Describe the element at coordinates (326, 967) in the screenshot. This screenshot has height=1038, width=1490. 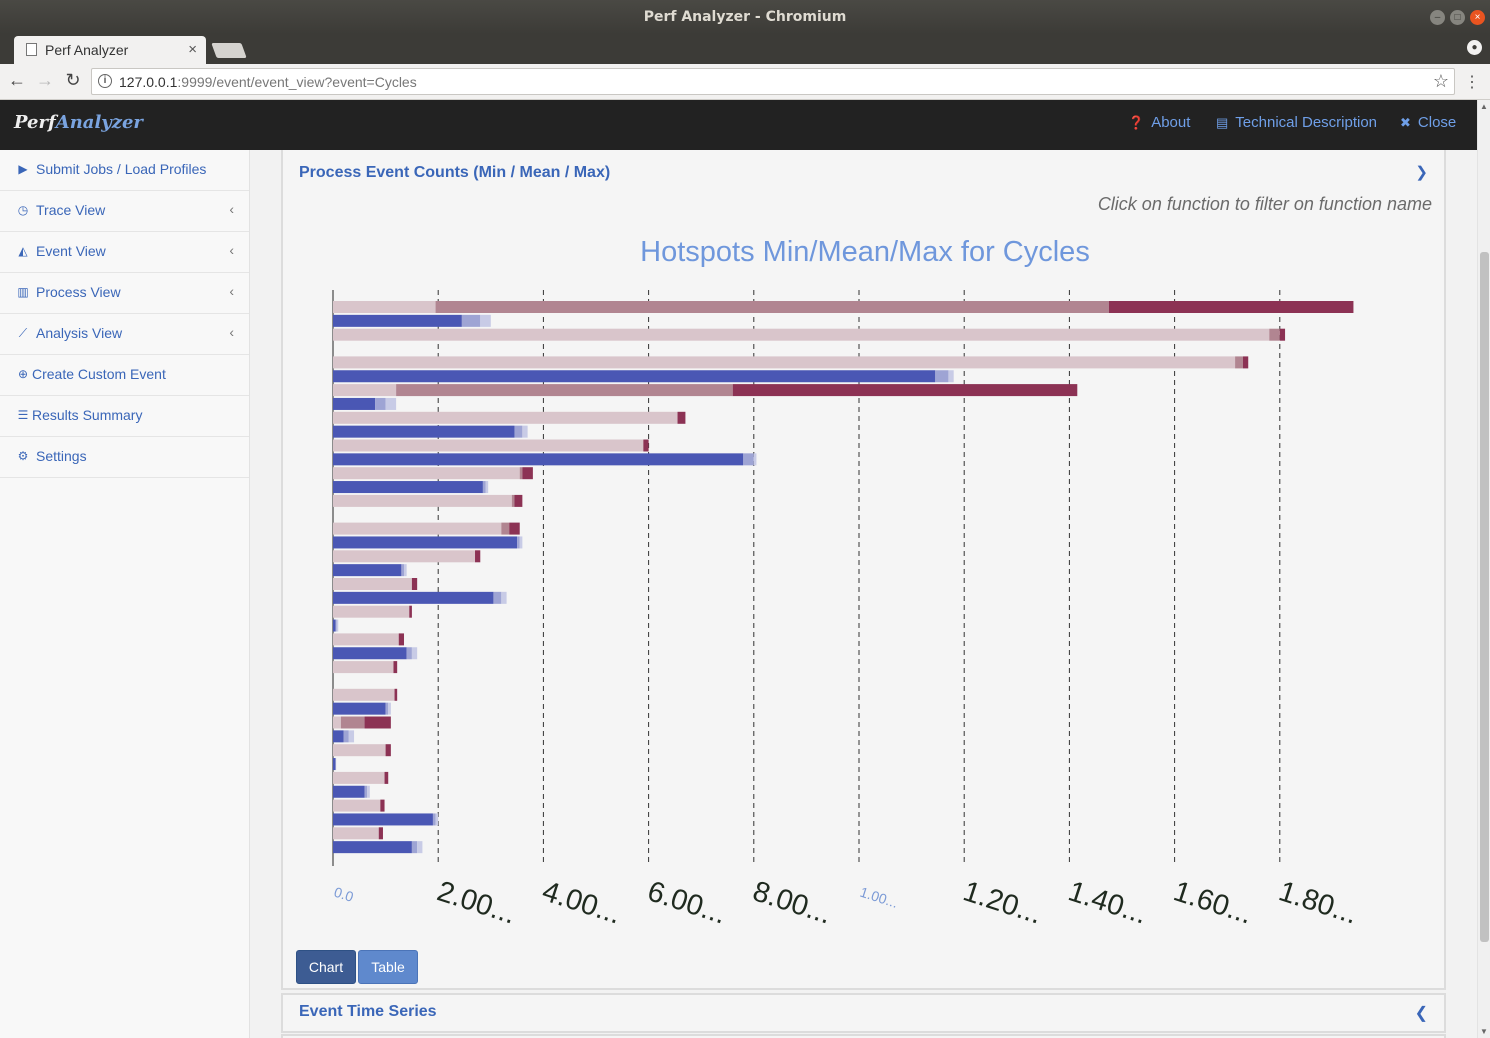
I see `chart-button: Chart` at that location.